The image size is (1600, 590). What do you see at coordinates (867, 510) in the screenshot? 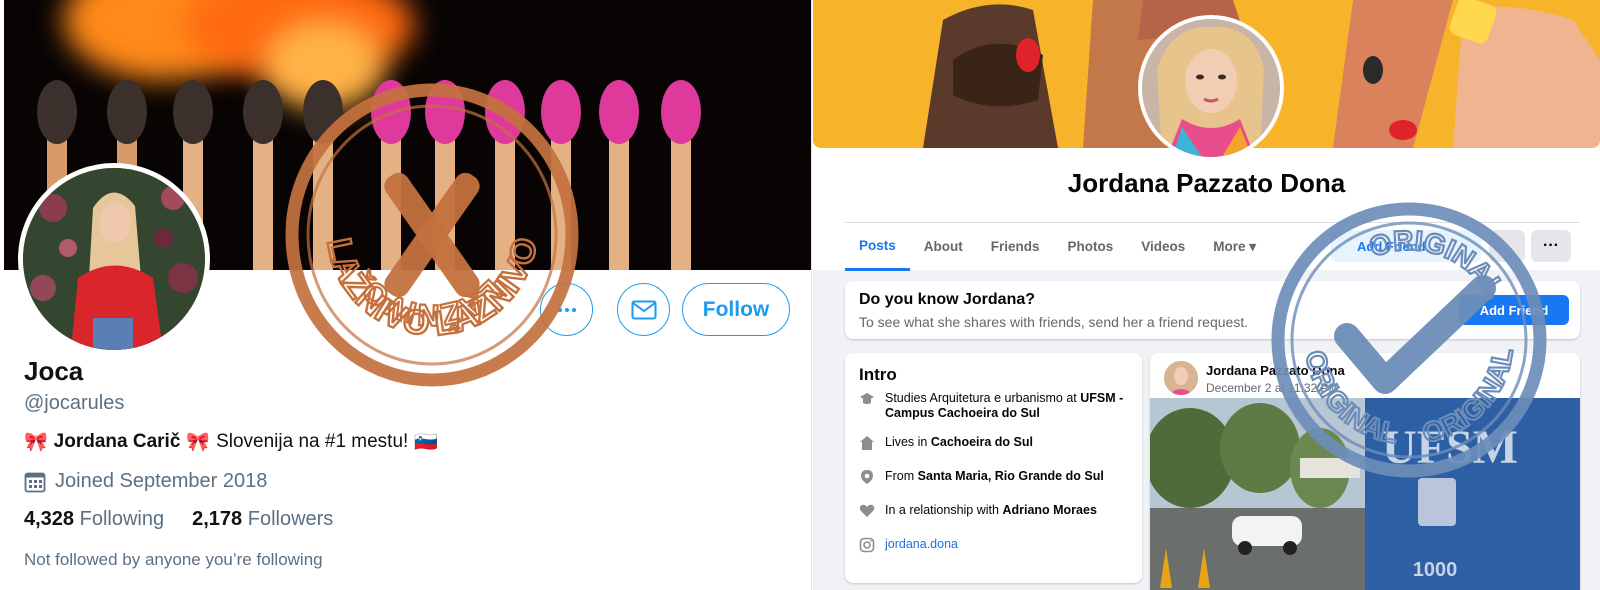
I see `heart-icon` at bounding box center [867, 510].